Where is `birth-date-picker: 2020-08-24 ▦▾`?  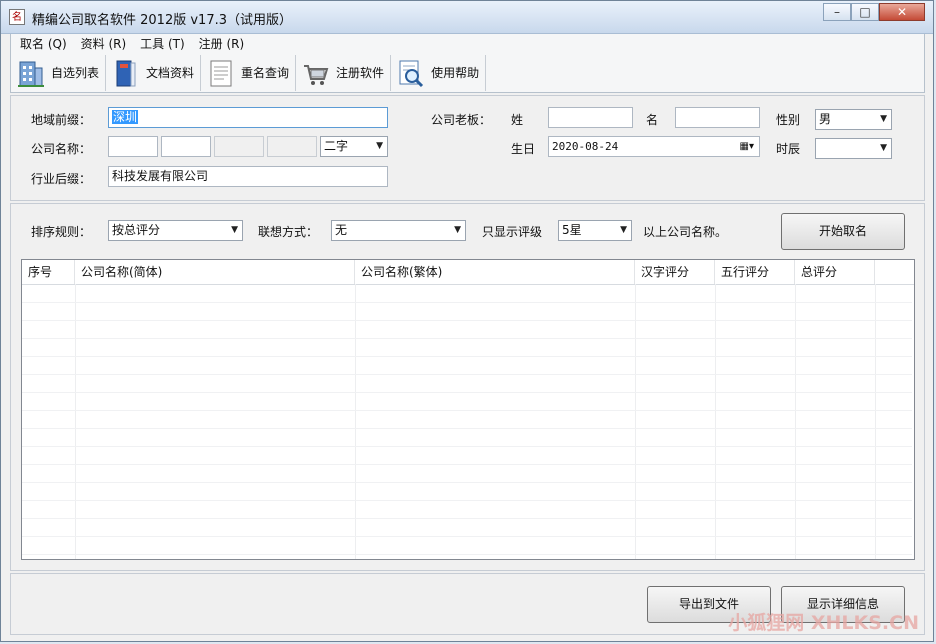
birth-date-picker: 2020-08-24 ▦▾ is located at coordinates (654, 146).